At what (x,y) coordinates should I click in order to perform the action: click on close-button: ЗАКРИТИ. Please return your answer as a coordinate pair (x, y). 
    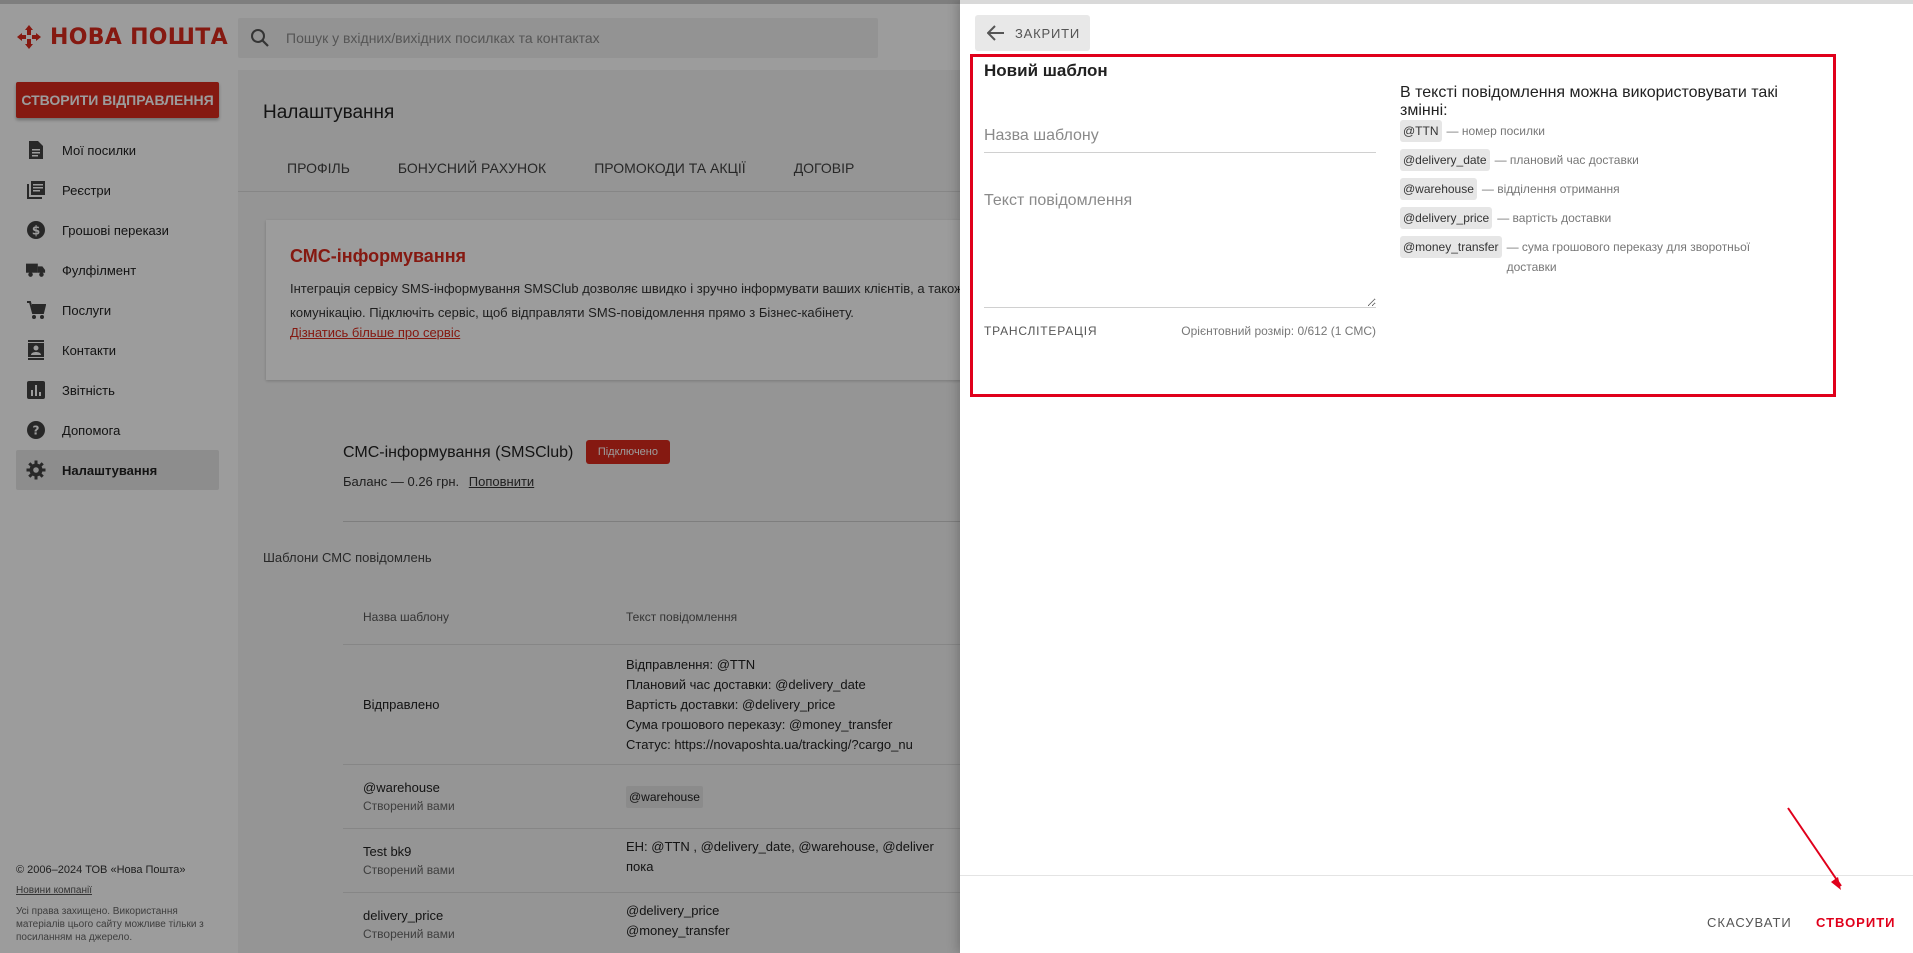
    Looking at the image, I should click on (1032, 33).